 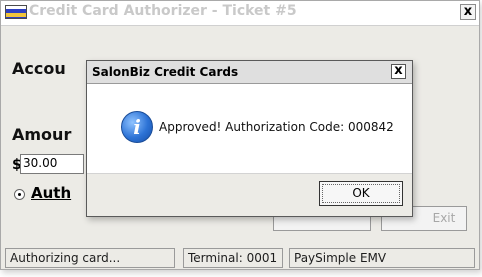 What do you see at coordinates (398, 71) in the screenshot?
I see `dialog-close-button: x` at bounding box center [398, 71].